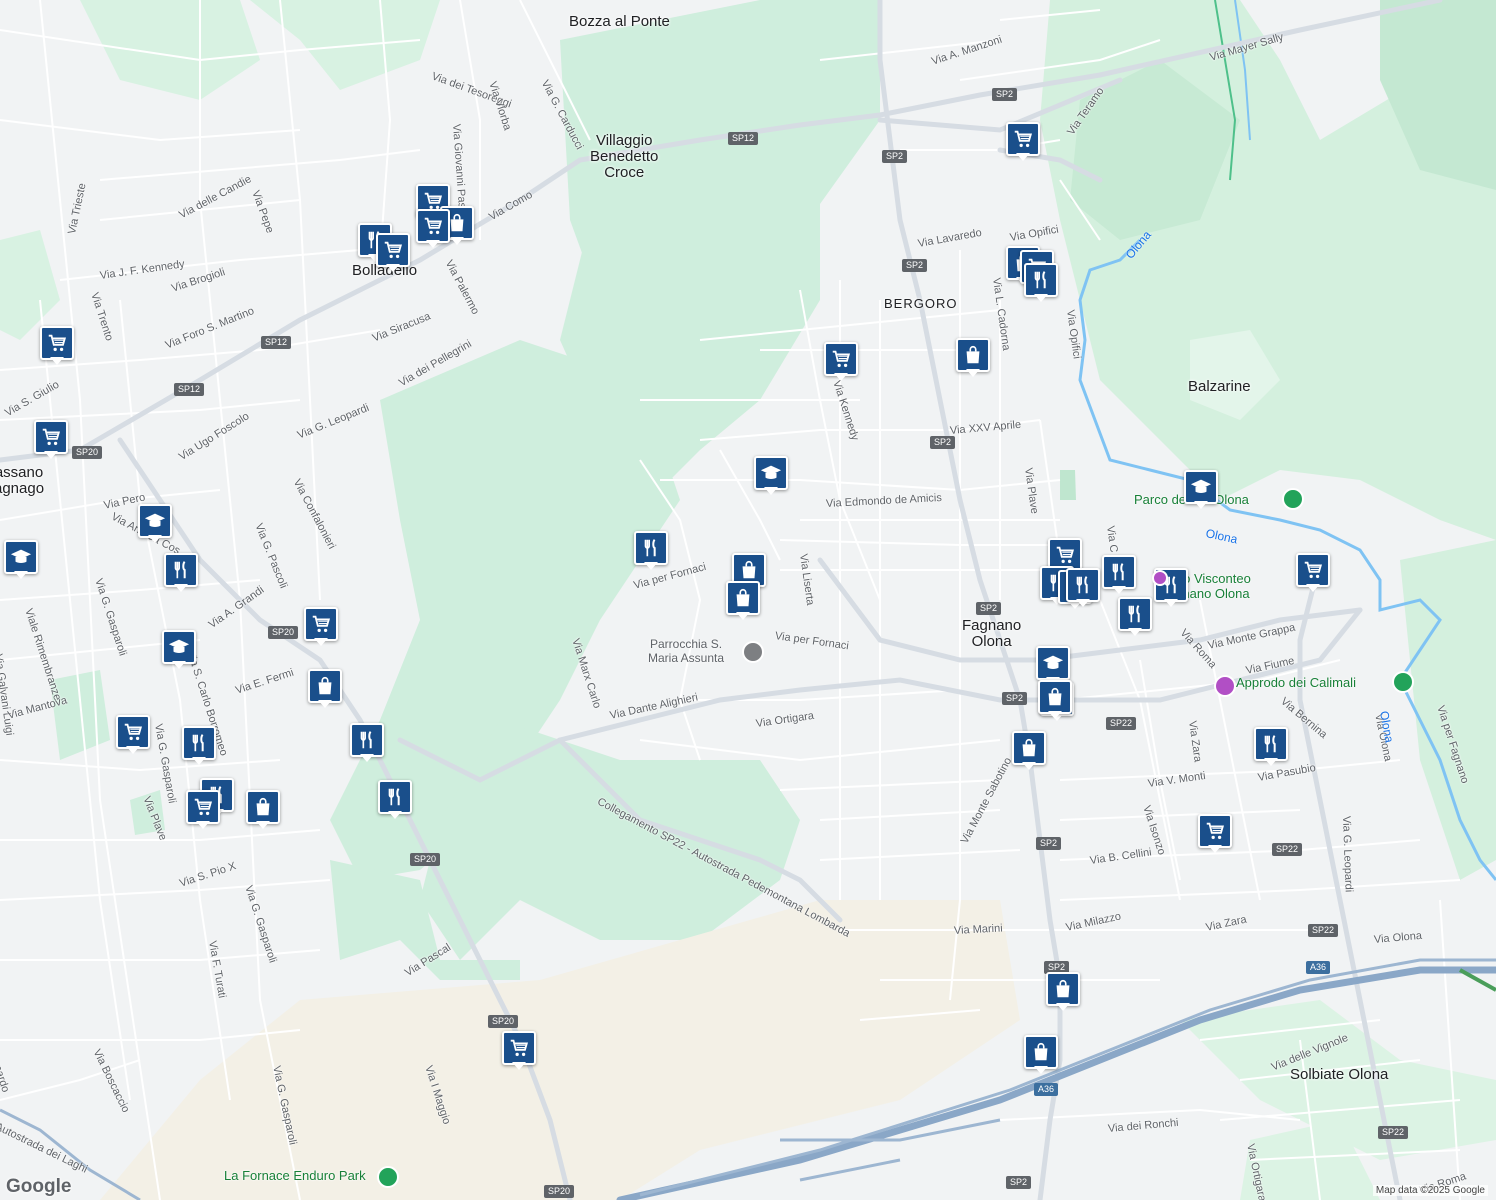 The width and height of the screenshot is (1496, 1200). What do you see at coordinates (1430, 1190) in the screenshot?
I see `map-attribution: Map data ©2025 Google` at bounding box center [1430, 1190].